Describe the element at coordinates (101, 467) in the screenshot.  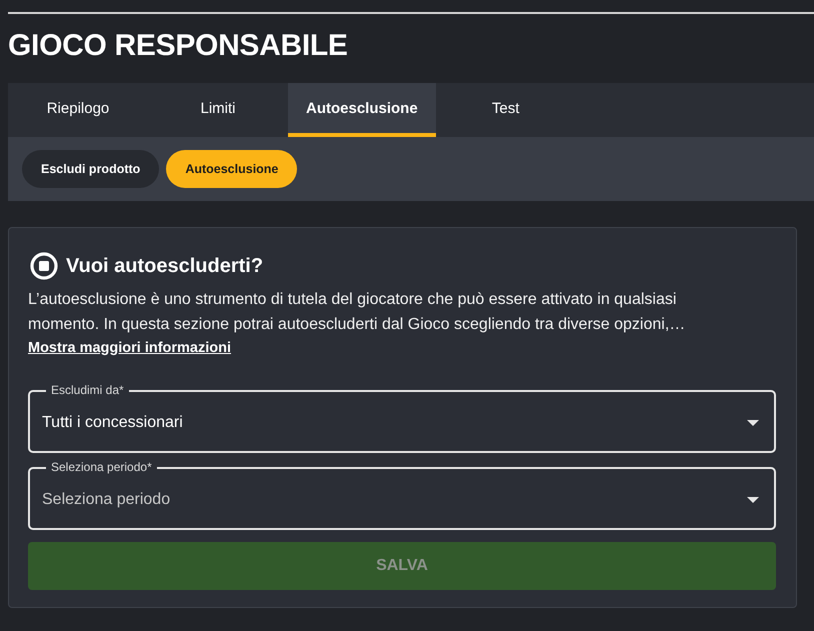
I see `field-label: Seleziona periodo*` at that location.